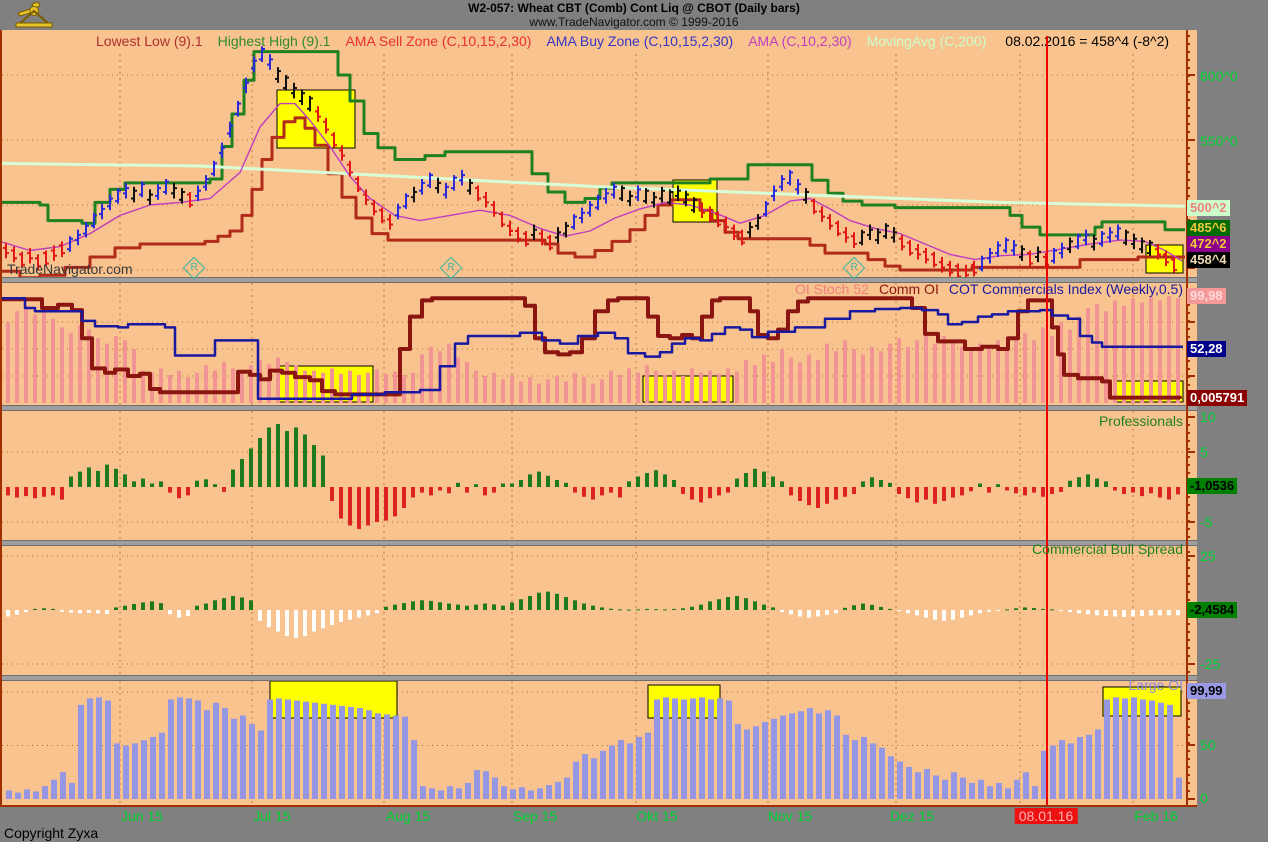 This screenshot has width=1268, height=842. Describe the element at coordinates (1208, 208) in the screenshot. I see `main-value-tag: 500^2` at that location.